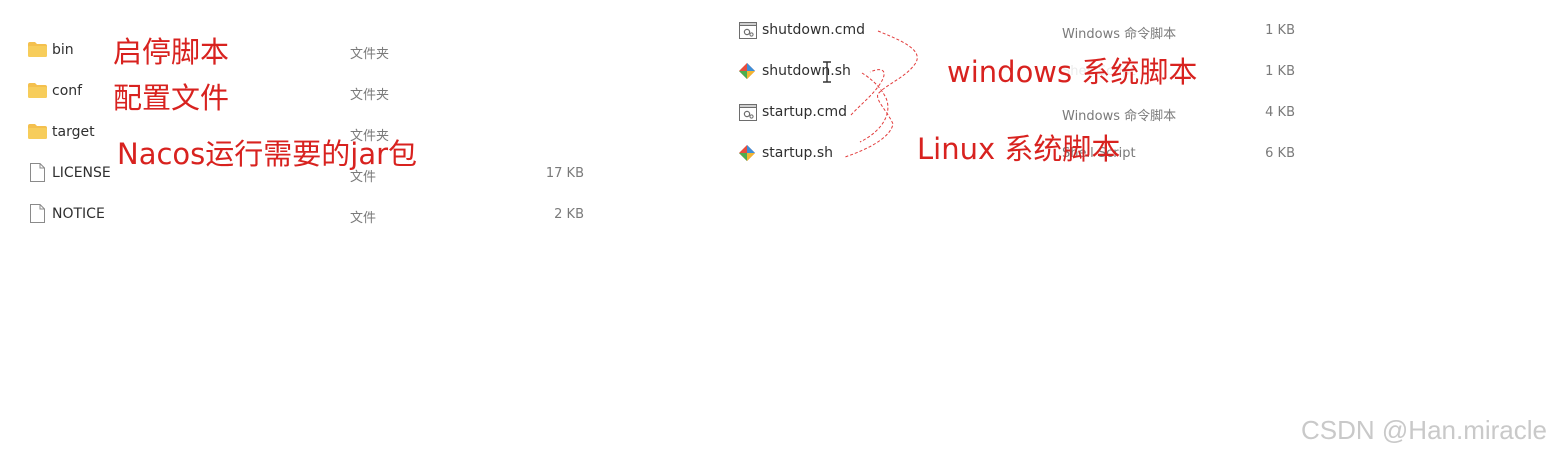 Image resolution: width=1553 pixels, height=458 pixels. What do you see at coordinates (1019, 149) in the screenshot?
I see `annotation-linux: Linux 系统脚本` at bounding box center [1019, 149].